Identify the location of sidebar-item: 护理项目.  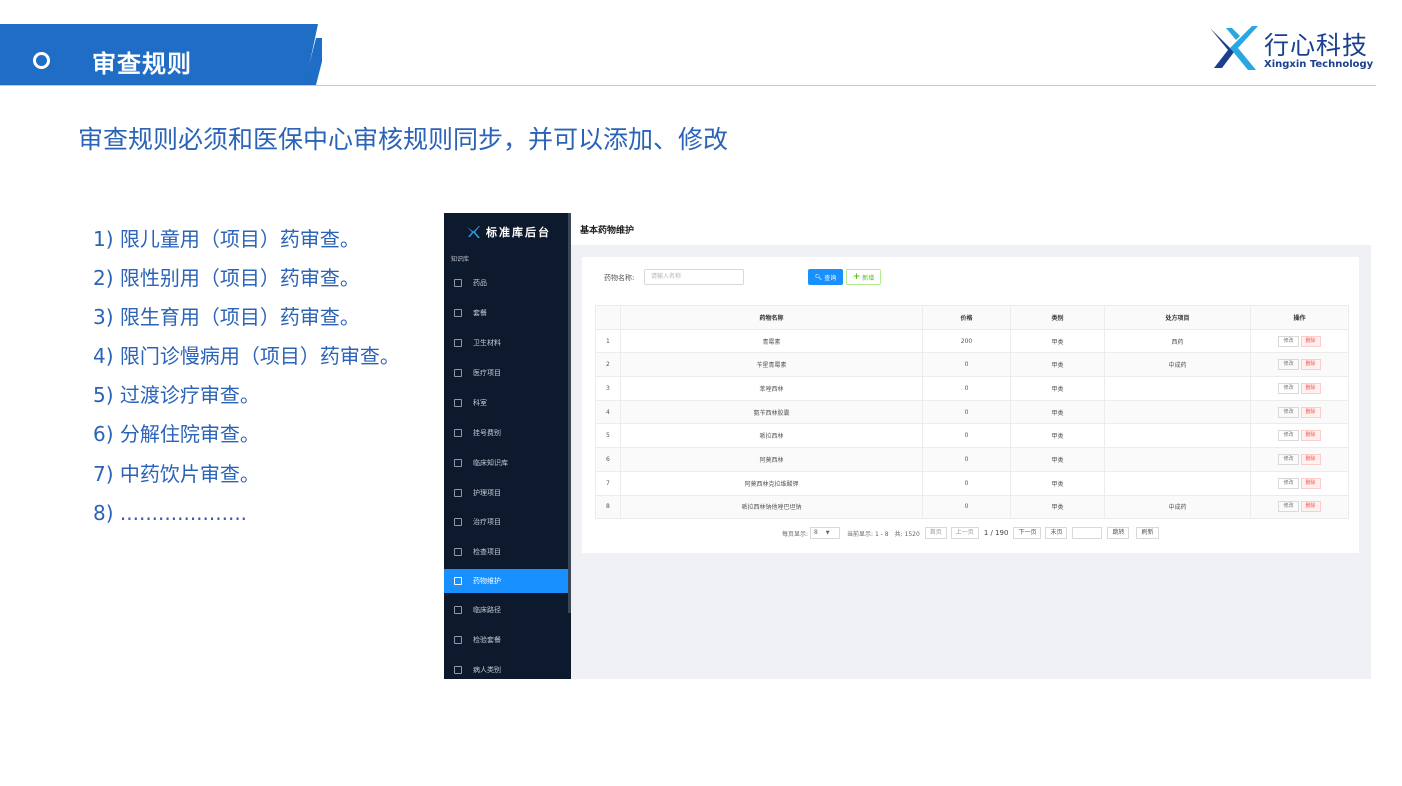
(506, 493).